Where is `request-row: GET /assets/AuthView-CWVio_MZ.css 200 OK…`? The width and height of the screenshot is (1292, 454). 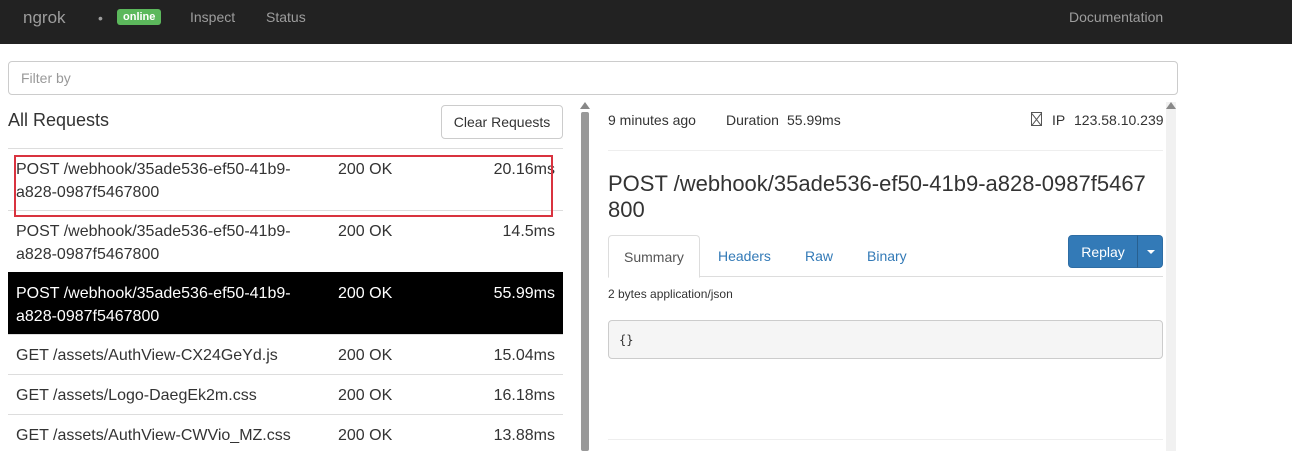 request-row: GET /assets/AuthView-CWVio_MZ.css 200 OK… is located at coordinates (285, 434).